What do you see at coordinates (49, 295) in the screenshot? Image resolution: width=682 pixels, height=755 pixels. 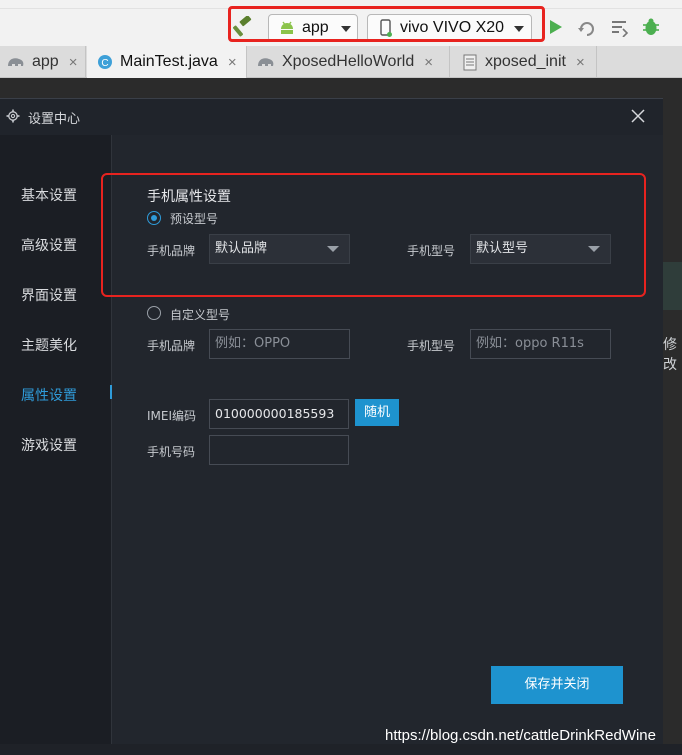 I see `sidebar-item-interface: 界面设置` at bounding box center [49, 295].